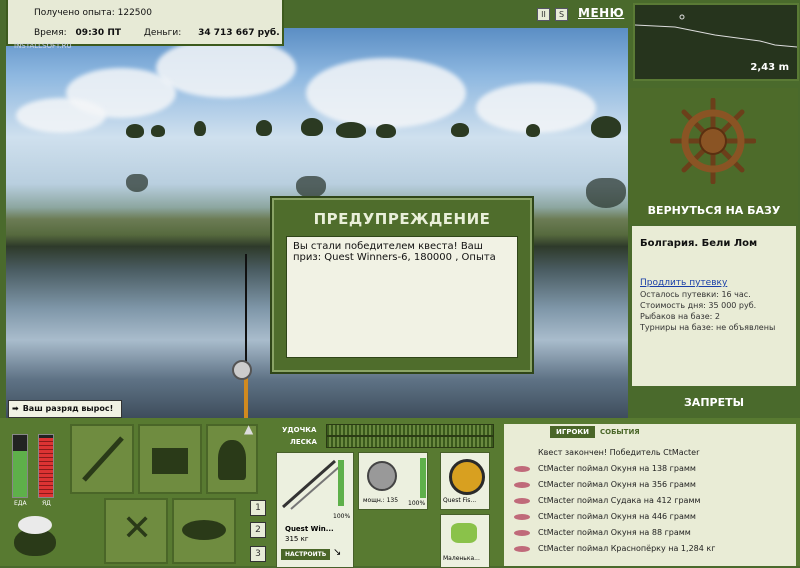  I want to click on rods-slot, so click(102, 459).